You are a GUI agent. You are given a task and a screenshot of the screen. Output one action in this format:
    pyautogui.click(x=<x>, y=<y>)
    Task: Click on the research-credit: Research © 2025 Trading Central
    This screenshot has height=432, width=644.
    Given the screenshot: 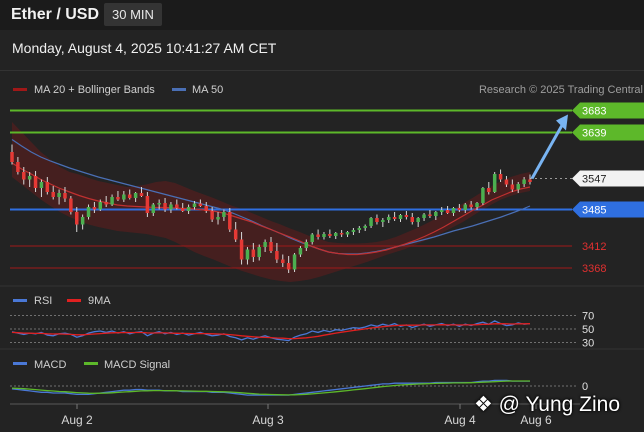 What is the action you would take?
    pyautogui.click(x=561, y=90)
    